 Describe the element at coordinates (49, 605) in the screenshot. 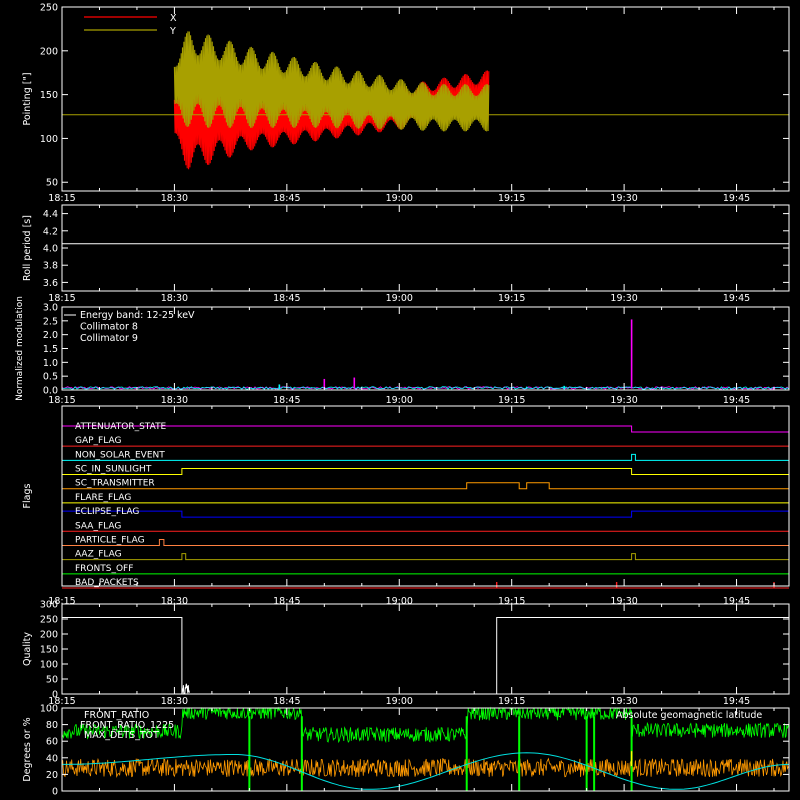

I see `y-tick-label: 300` at that location.